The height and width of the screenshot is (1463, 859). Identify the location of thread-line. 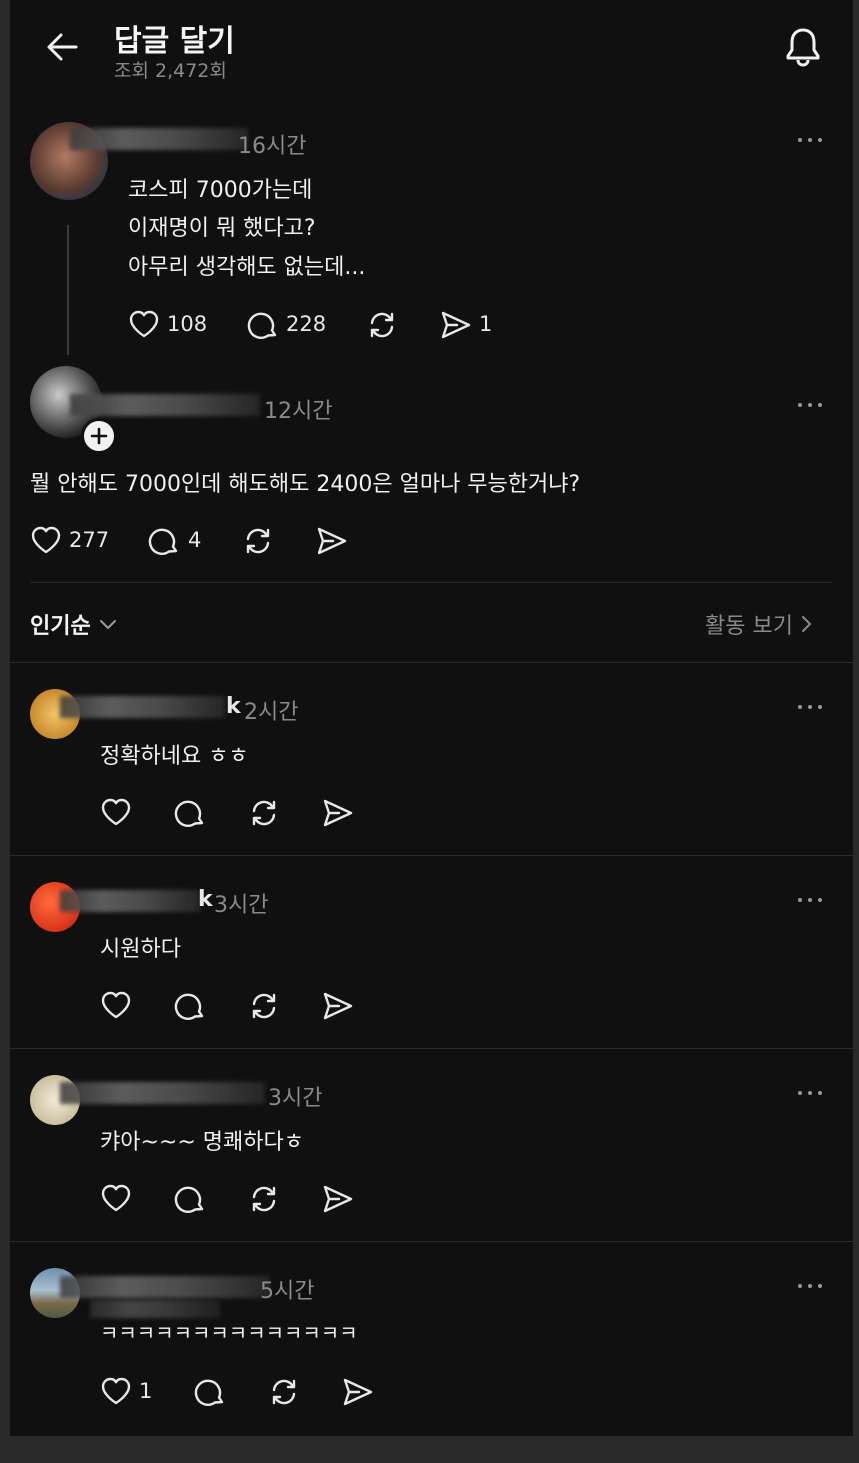
(68, 290).